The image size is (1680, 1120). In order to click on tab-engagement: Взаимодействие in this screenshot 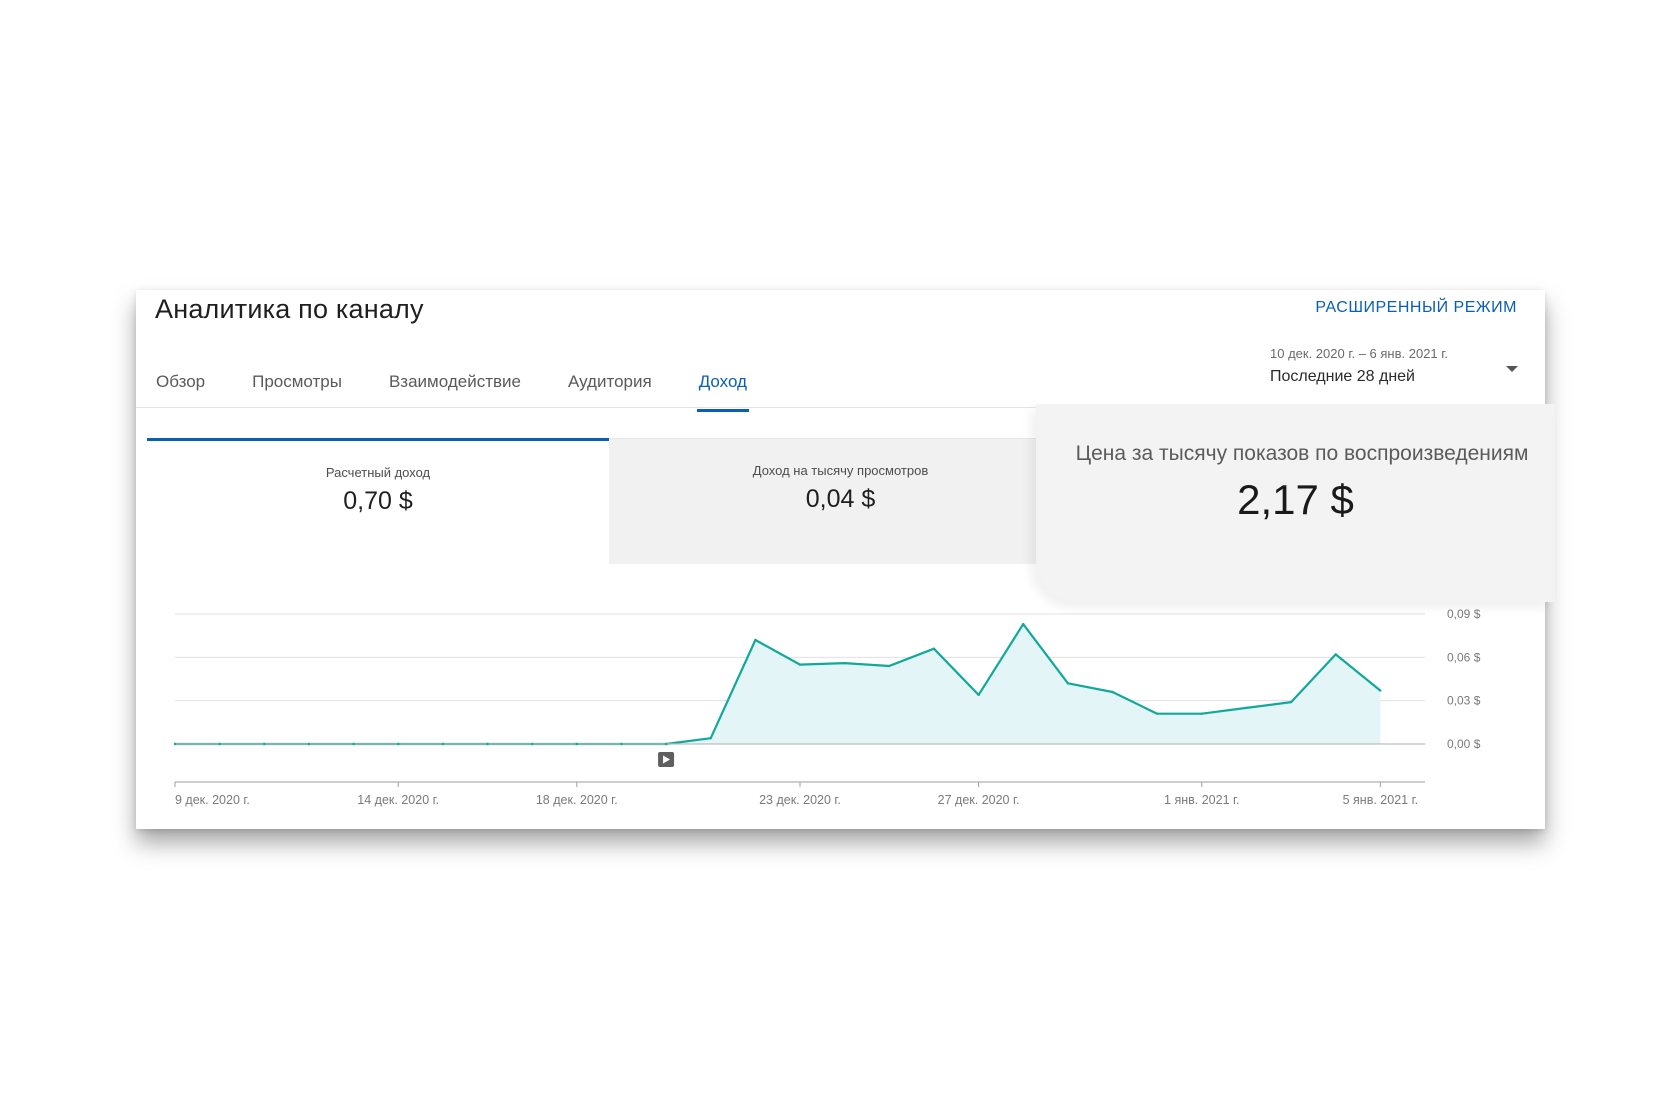, I will do `click(455, 392)`.